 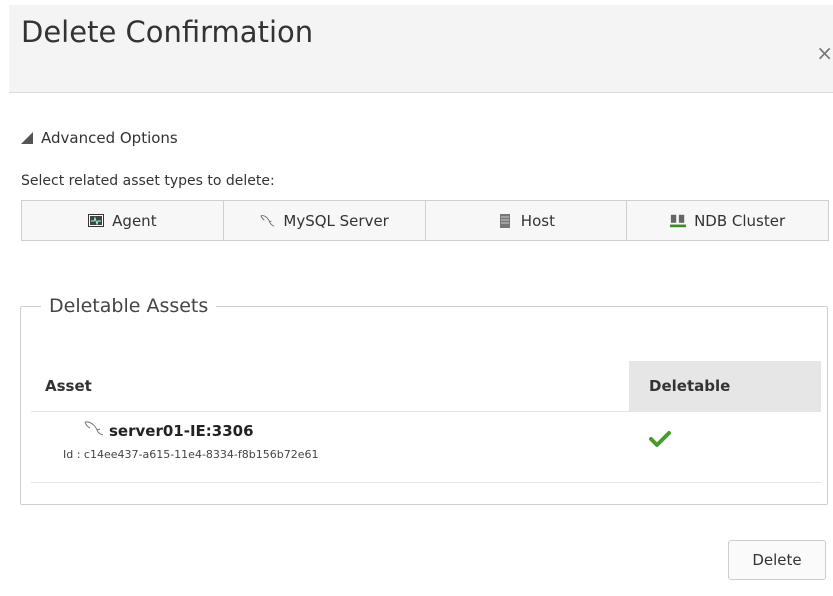 I want to click on asset-type-button-group: Agent MySQL Server Host NDB Cluster, so click(x=425, y=220).